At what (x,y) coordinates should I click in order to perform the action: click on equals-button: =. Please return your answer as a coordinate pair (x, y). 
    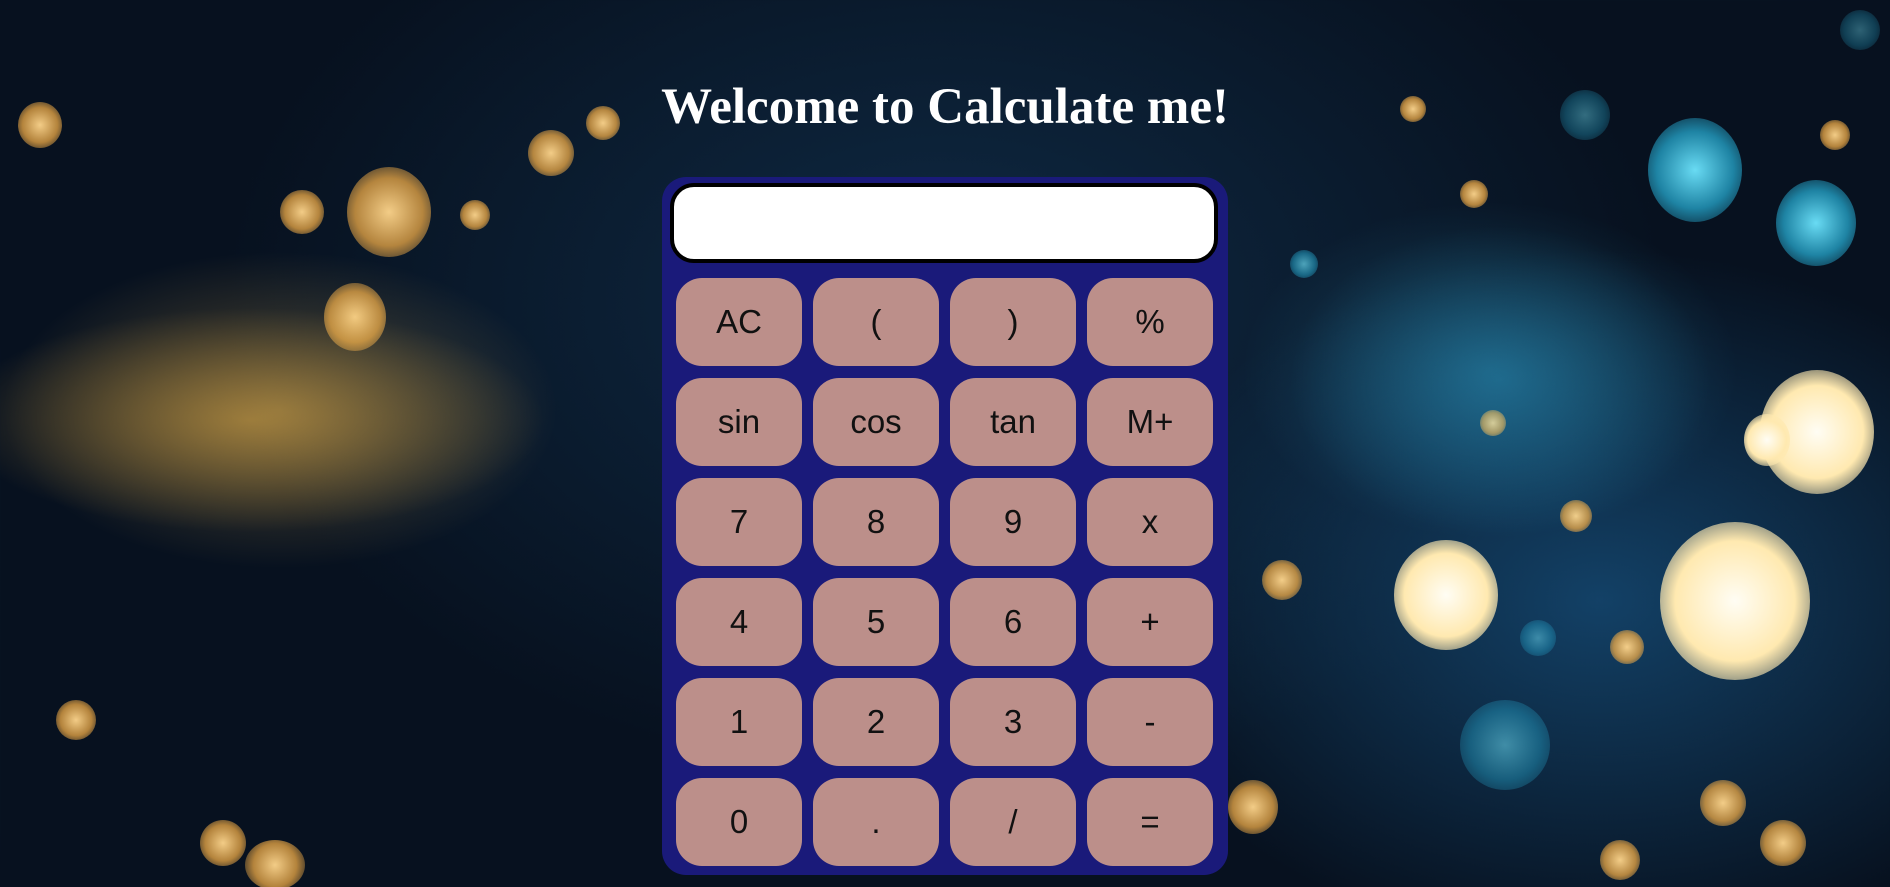
    Looking at the image, I should click on (1150, 822).